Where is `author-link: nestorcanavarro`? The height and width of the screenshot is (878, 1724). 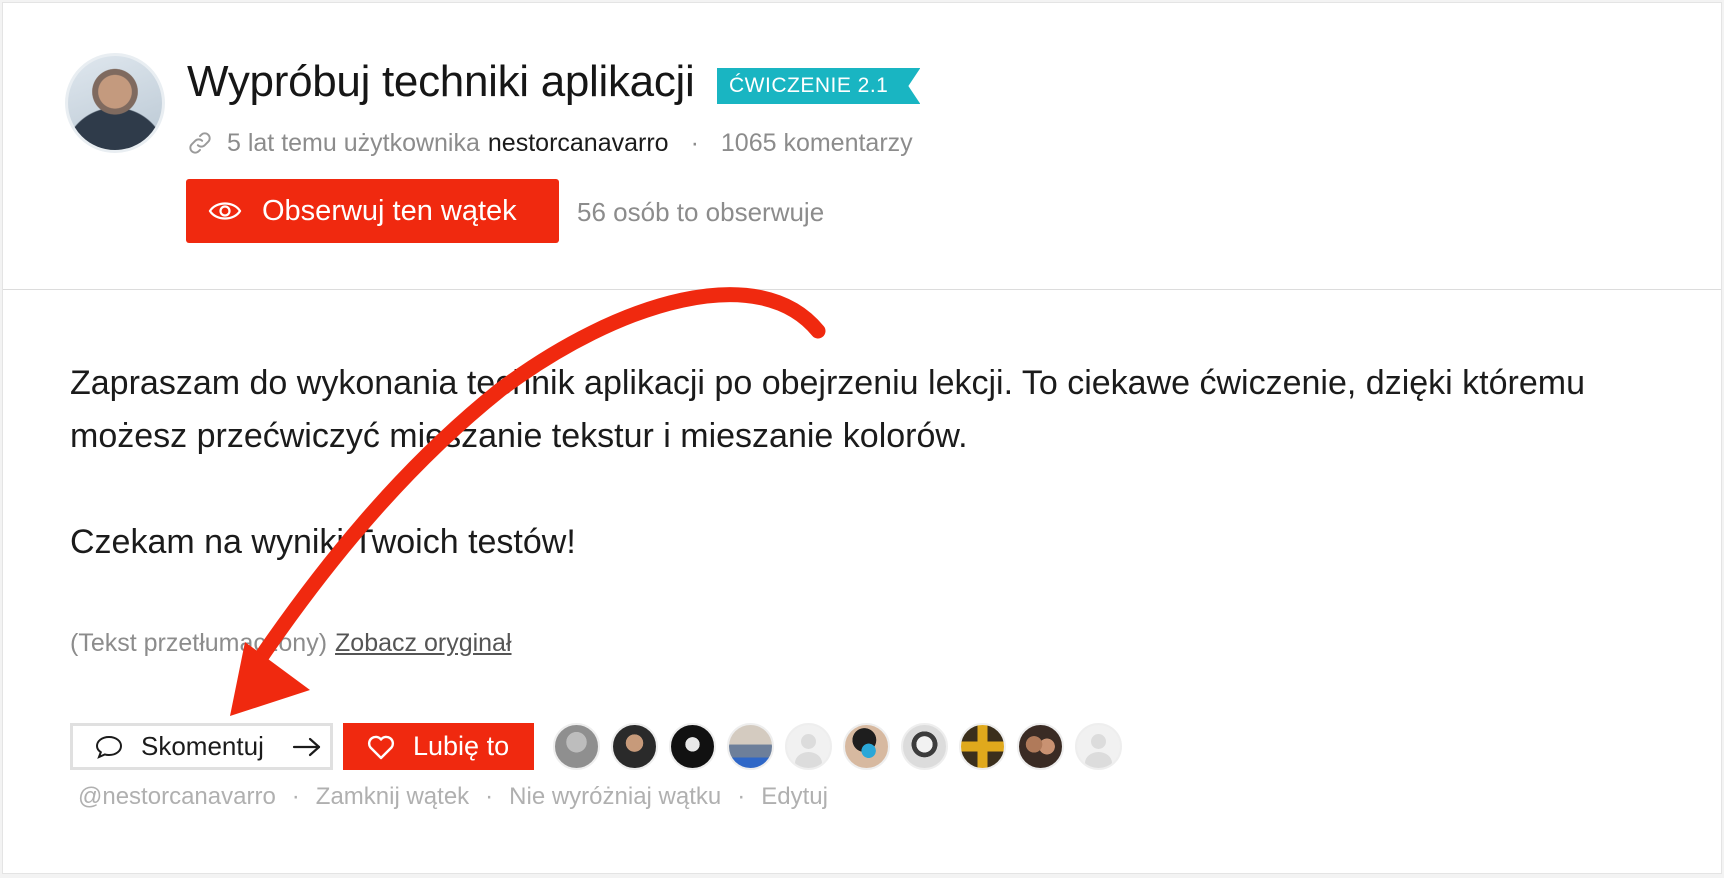
author-link: nestorcanavarro is located at coordinates (578, 143).